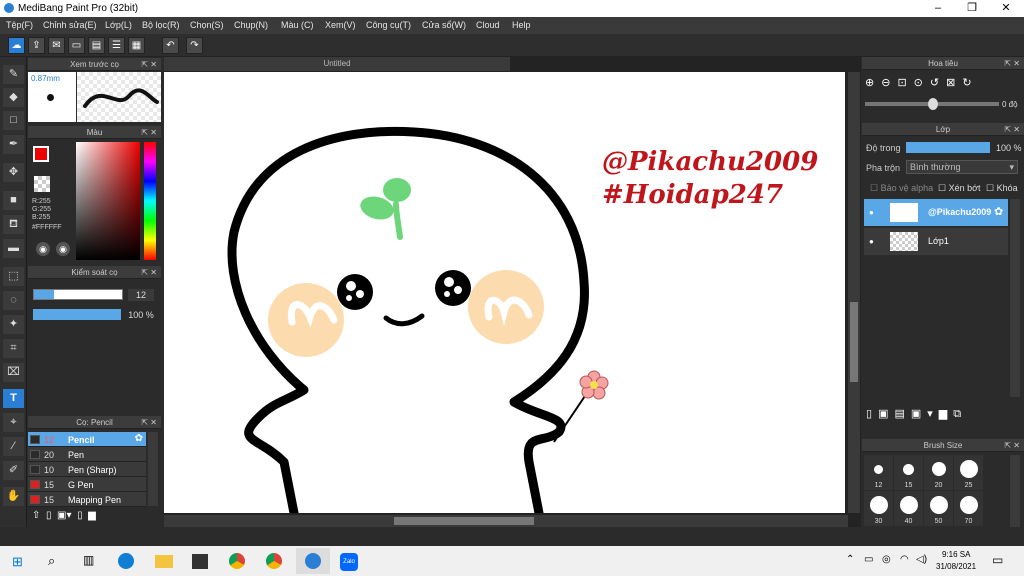 This screenshot has width=1024, height=576. Describe the element at coordinates (954, 83) in the screenshot. I see `rotate-reset-icon: ⊠` at that location.